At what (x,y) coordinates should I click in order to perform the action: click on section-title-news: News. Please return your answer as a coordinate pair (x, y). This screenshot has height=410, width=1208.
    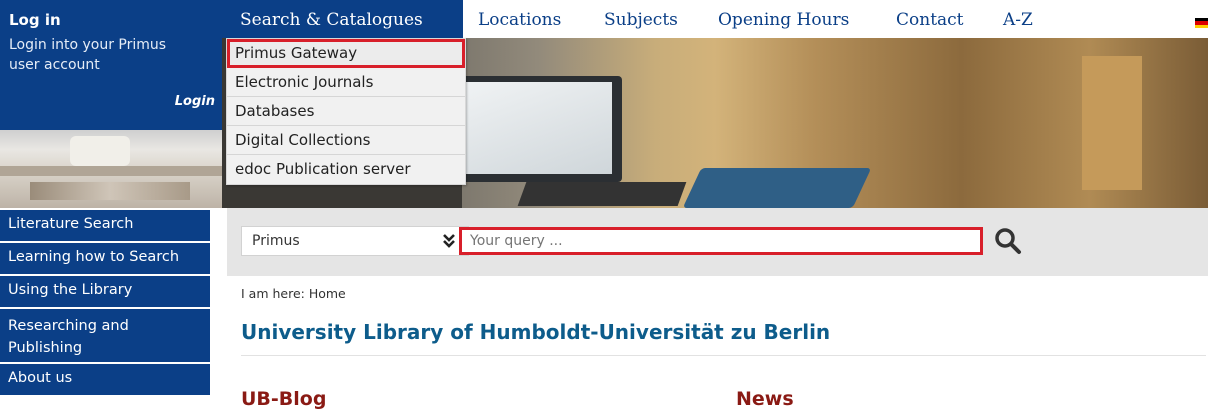
    Looking at the image, I should click on (765, 399).